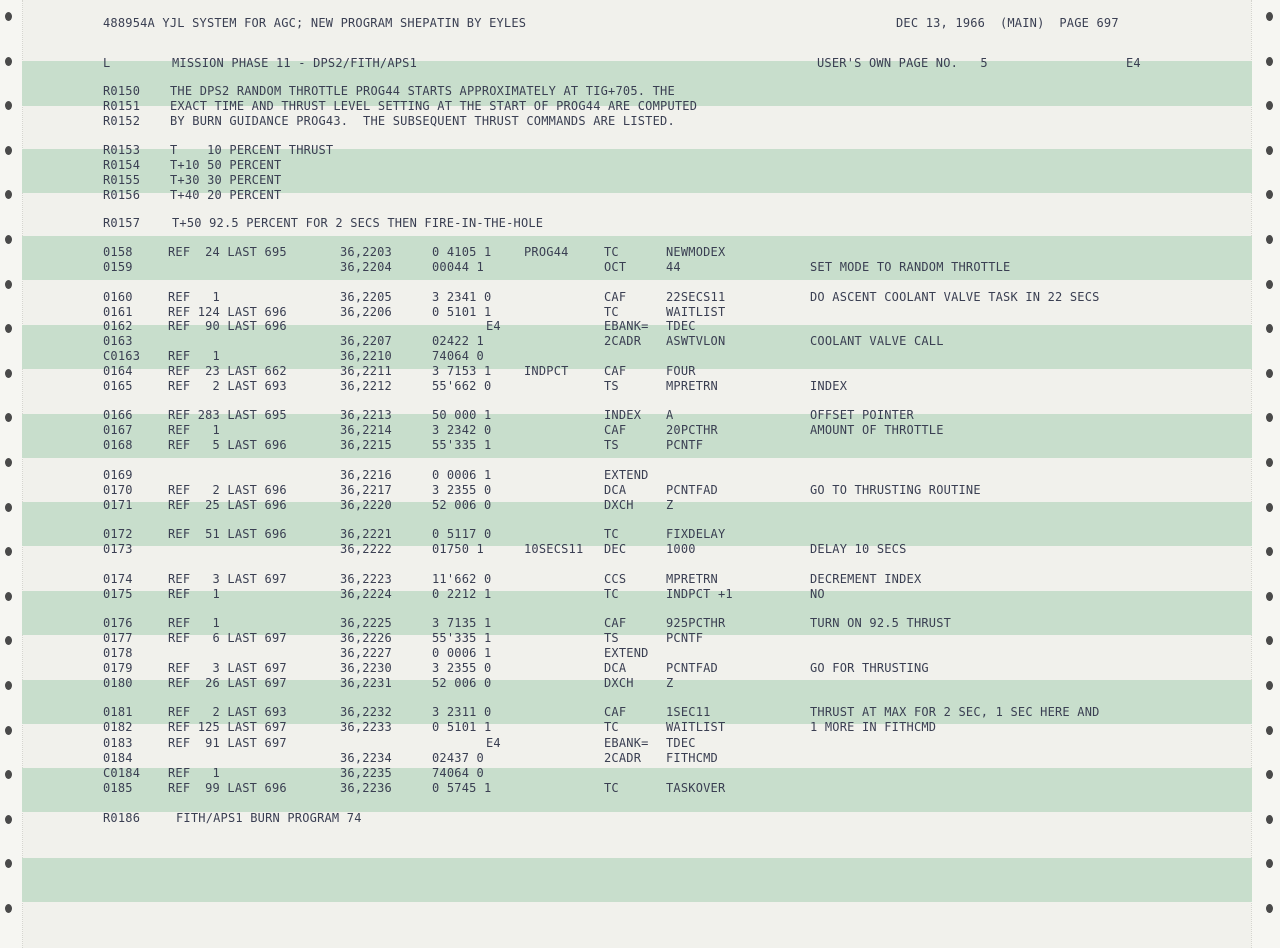  What do you see at coordinates (696, 252) in the screenshot?
I see `operand: NEWMODEX` at bounding box center [696, 252].